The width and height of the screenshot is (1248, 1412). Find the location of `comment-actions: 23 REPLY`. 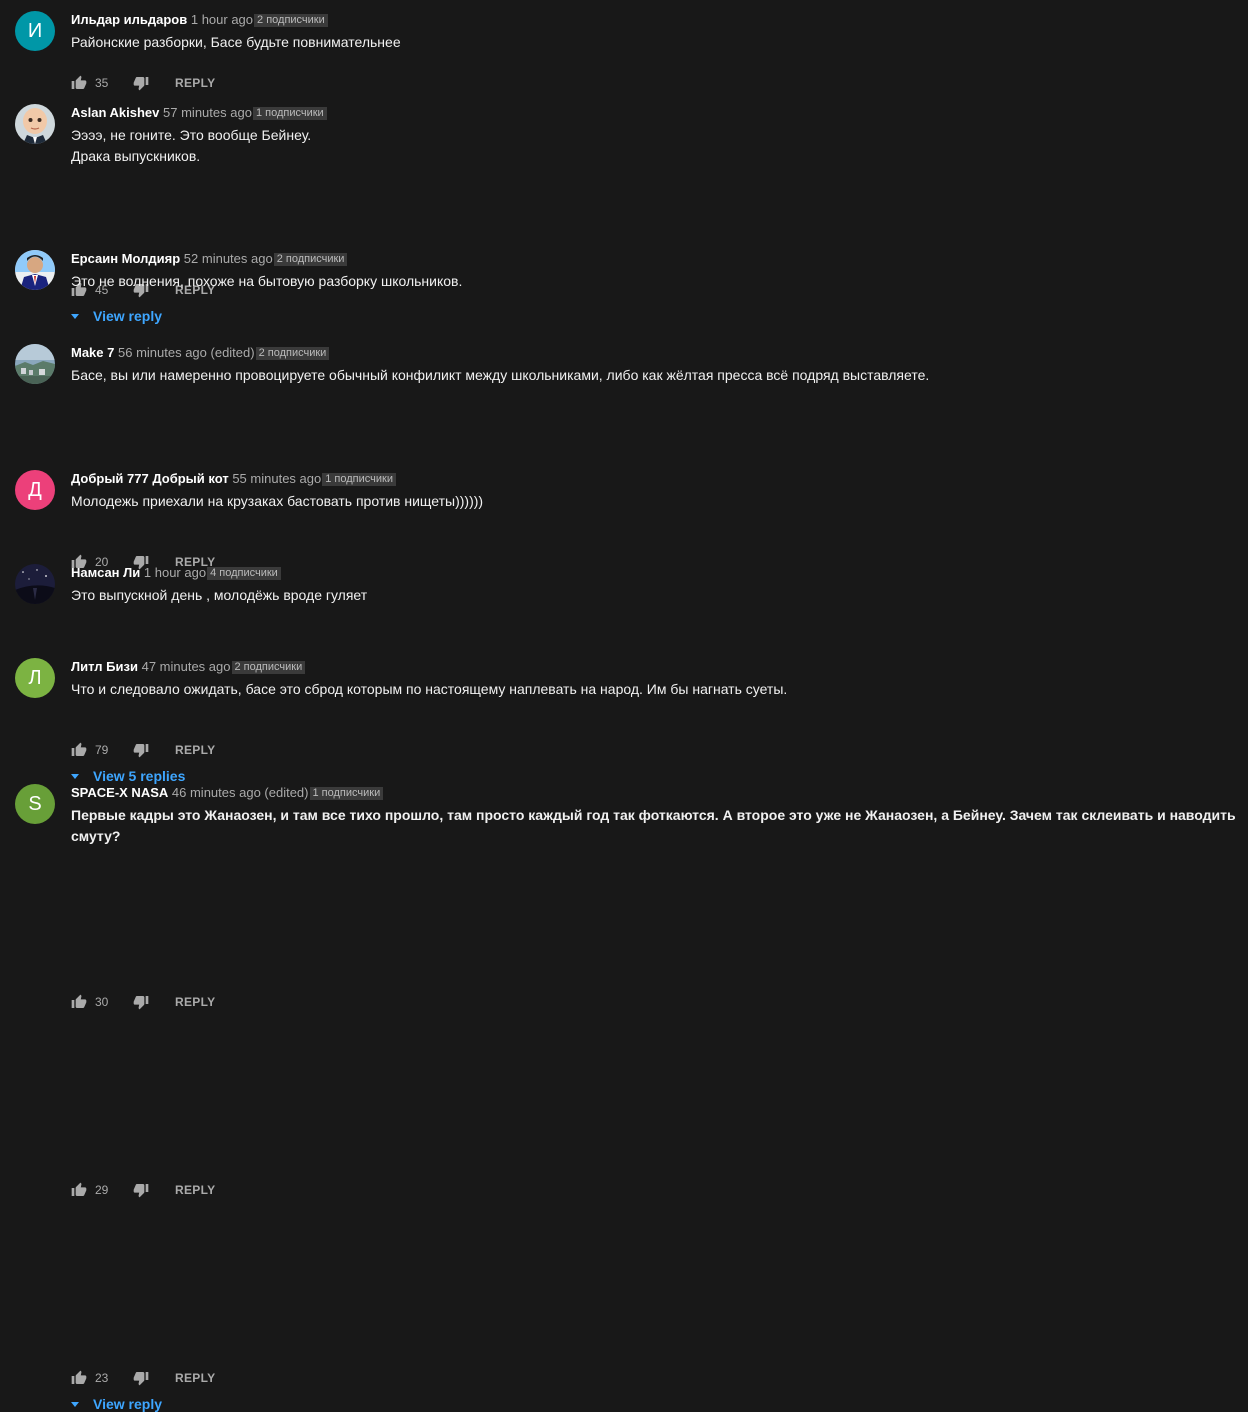

comment-actions: 23 REPLY is located at coordinates (143, 1378).